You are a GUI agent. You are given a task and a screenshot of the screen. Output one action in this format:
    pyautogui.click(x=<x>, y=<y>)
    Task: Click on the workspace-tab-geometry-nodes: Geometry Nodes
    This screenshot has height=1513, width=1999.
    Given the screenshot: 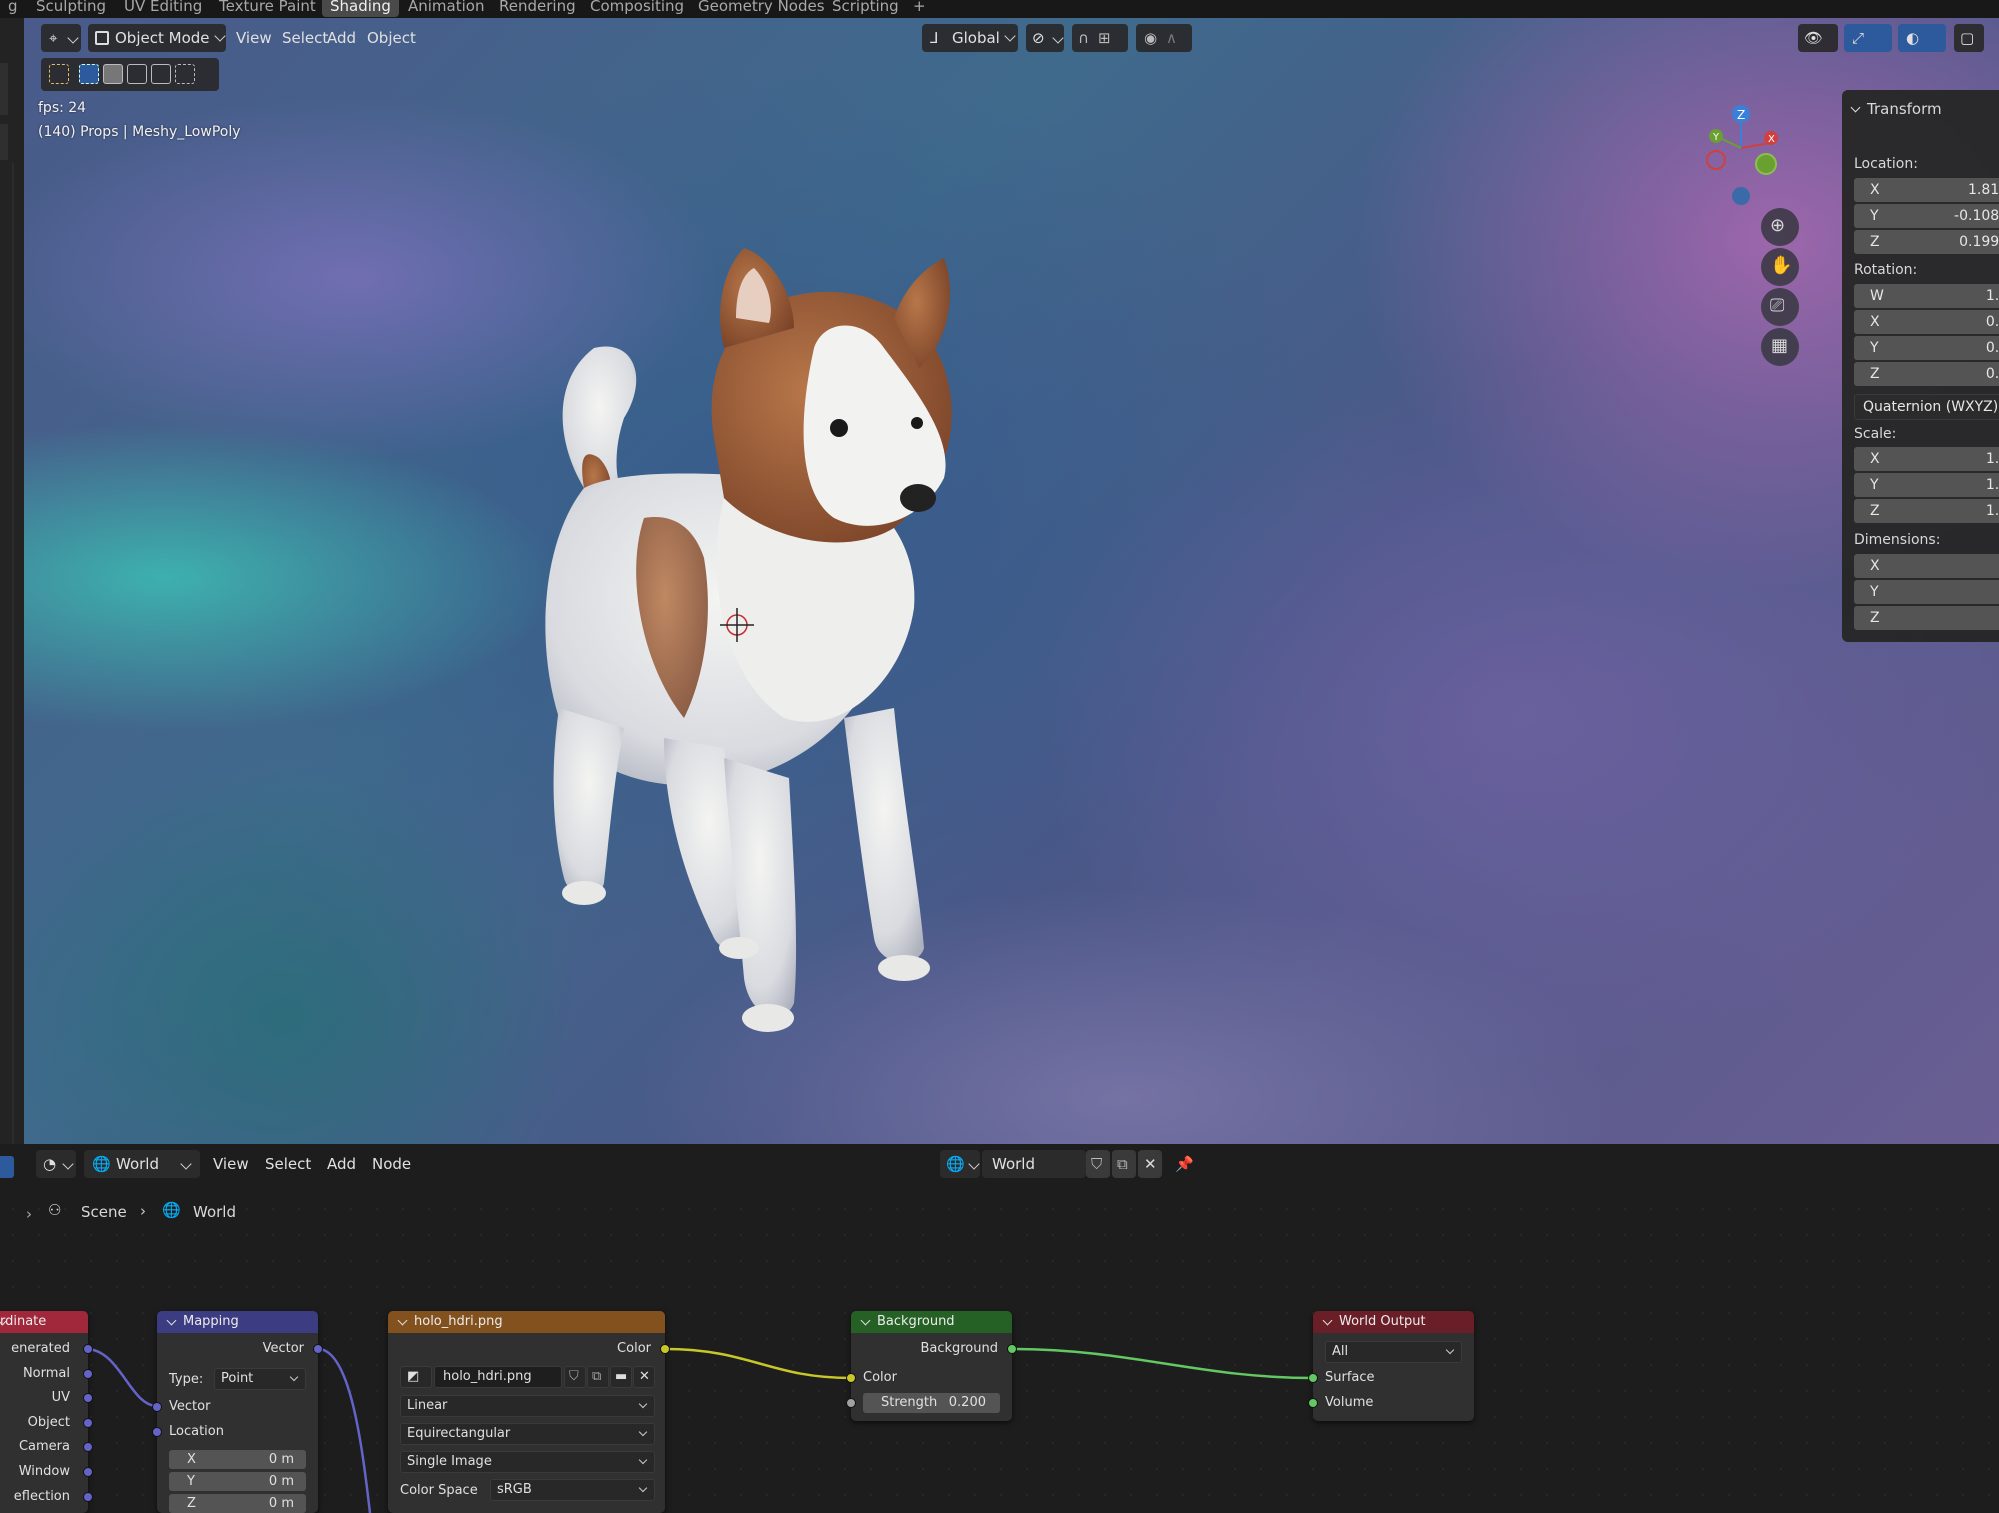 What is the action you would take?
    pyautogui.click(x=761, y=8)
    